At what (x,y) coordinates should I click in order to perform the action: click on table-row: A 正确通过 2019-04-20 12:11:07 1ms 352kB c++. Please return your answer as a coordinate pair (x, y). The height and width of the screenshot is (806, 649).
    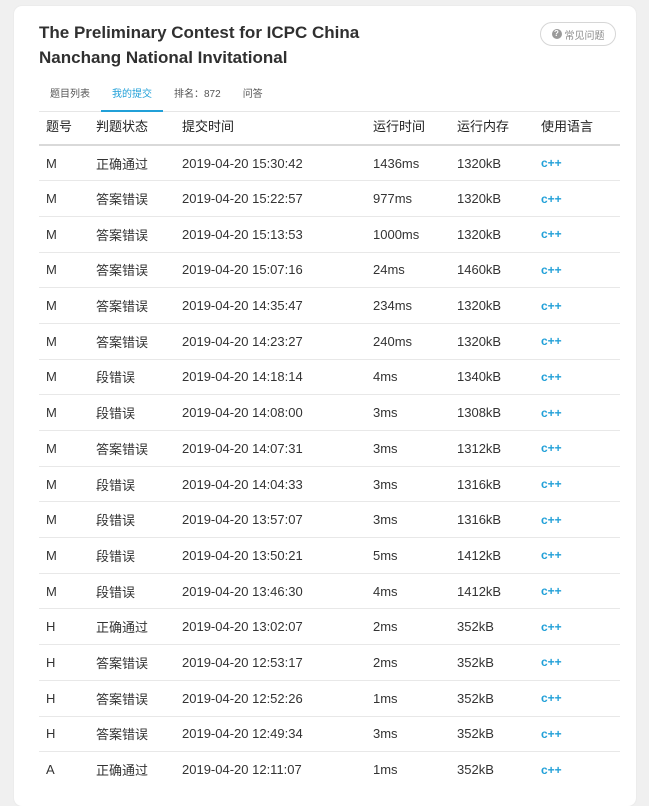
    Looking at the image, I should click on (329, 770).